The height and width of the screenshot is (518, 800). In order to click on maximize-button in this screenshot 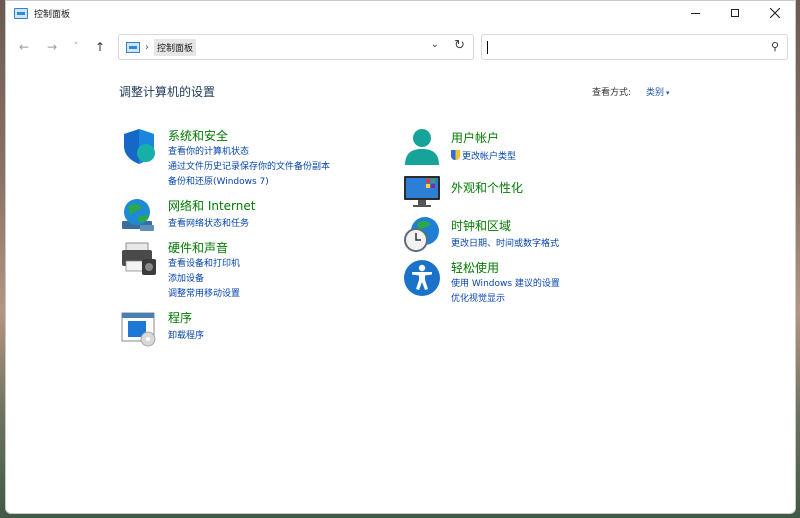, I will do `click(735, 13)`.